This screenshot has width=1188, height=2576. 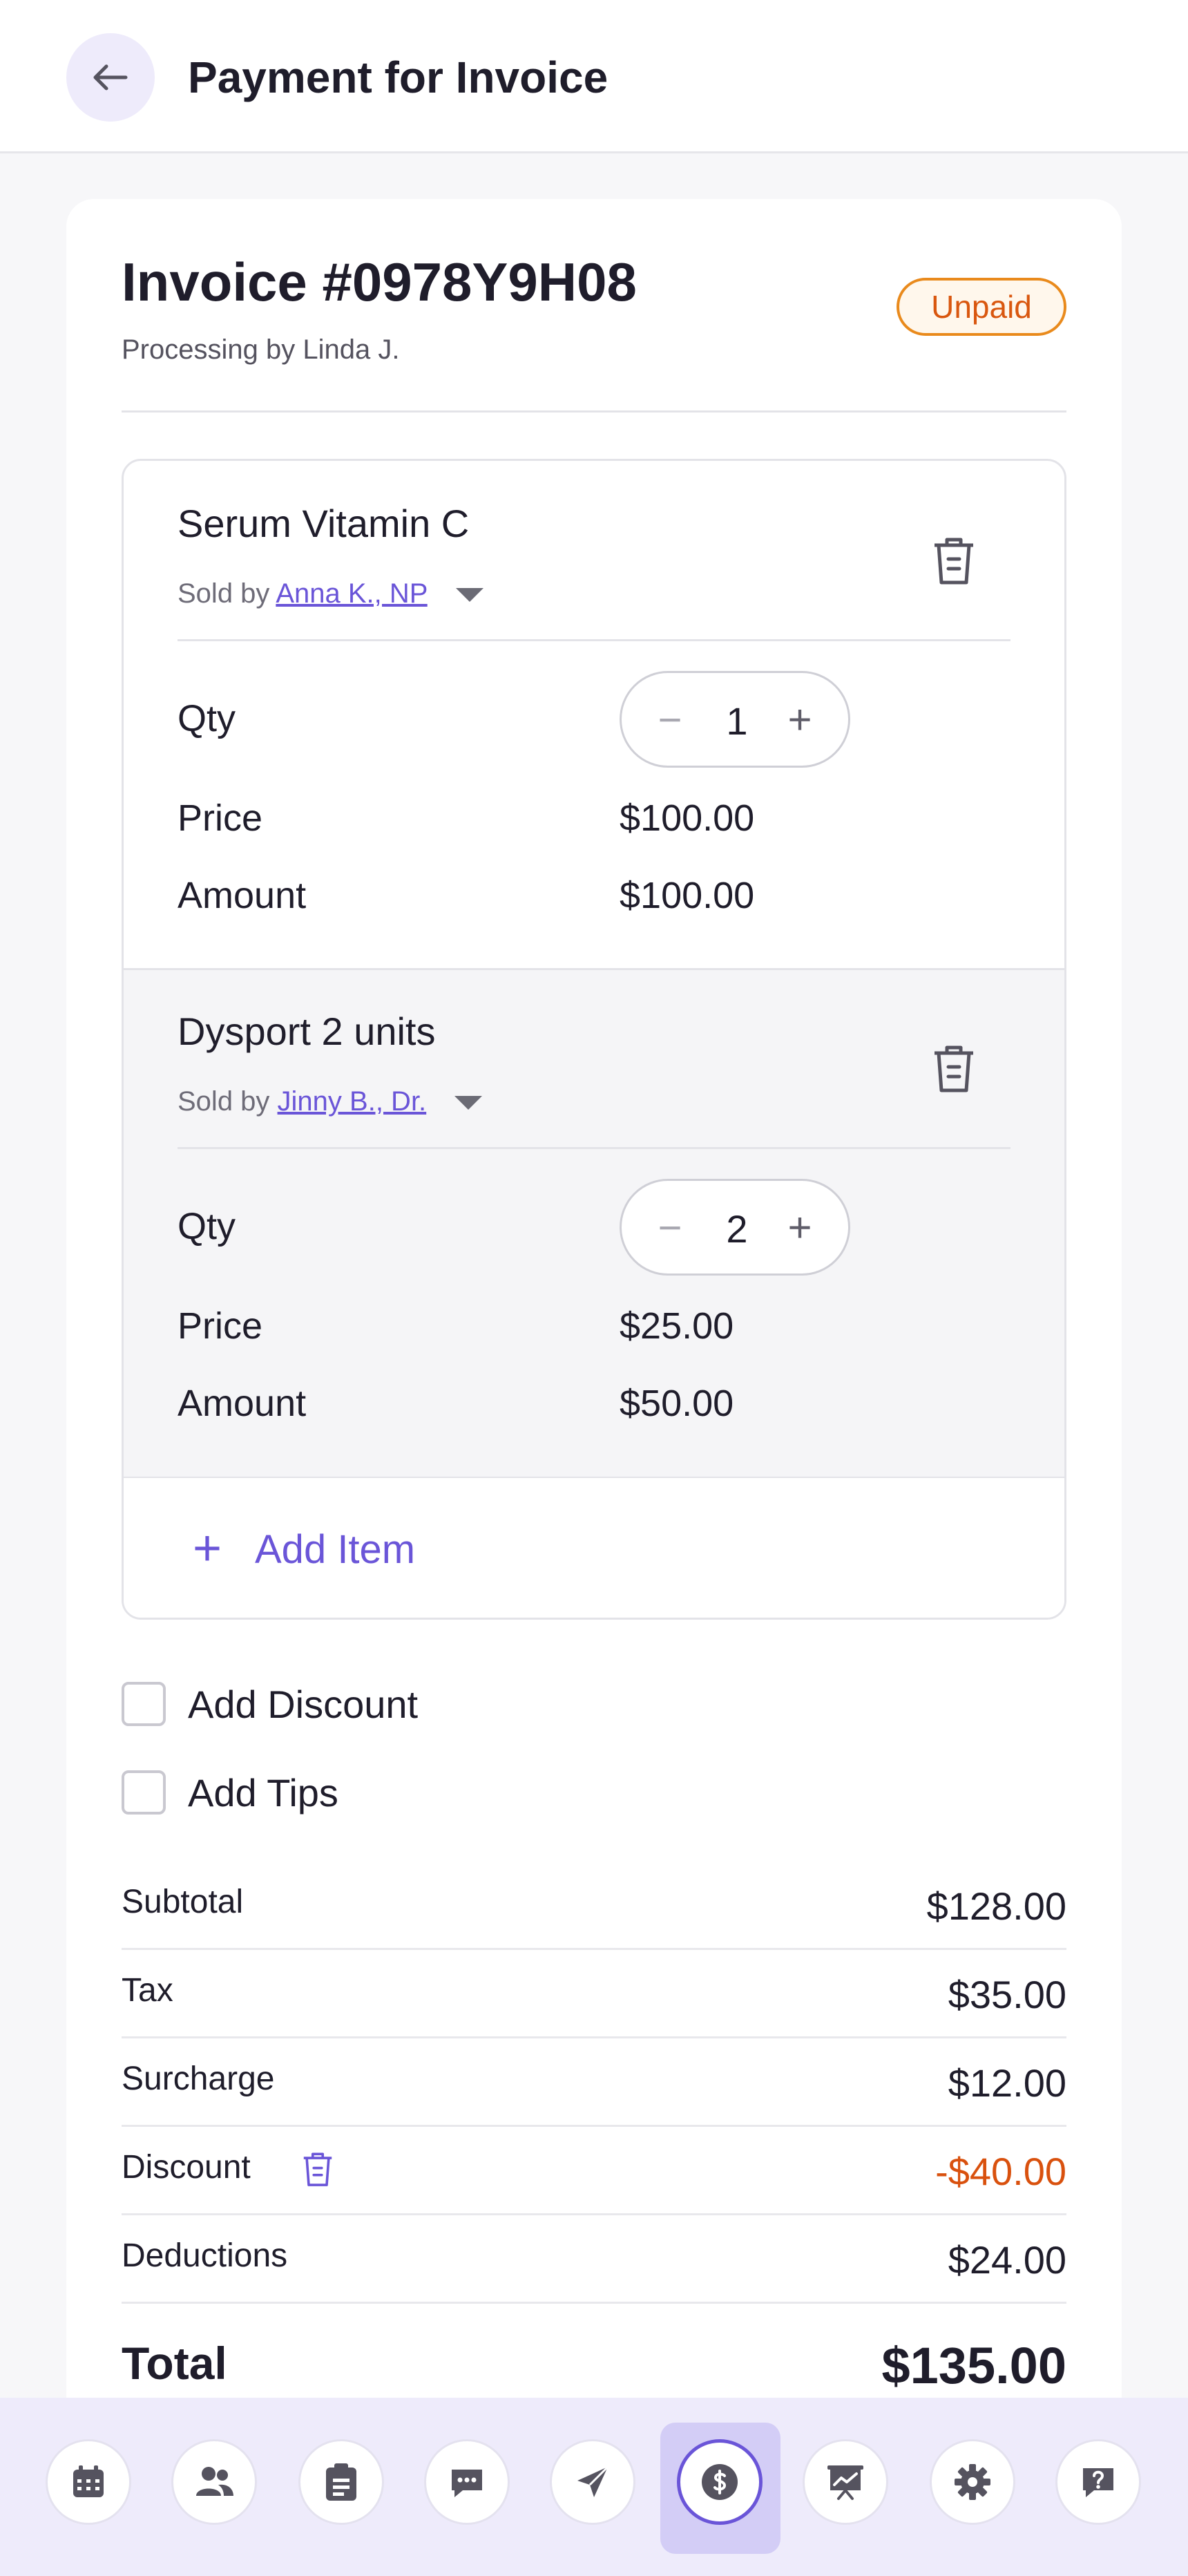 I want to click on nav-calendar, so click(x=88, y=2482).